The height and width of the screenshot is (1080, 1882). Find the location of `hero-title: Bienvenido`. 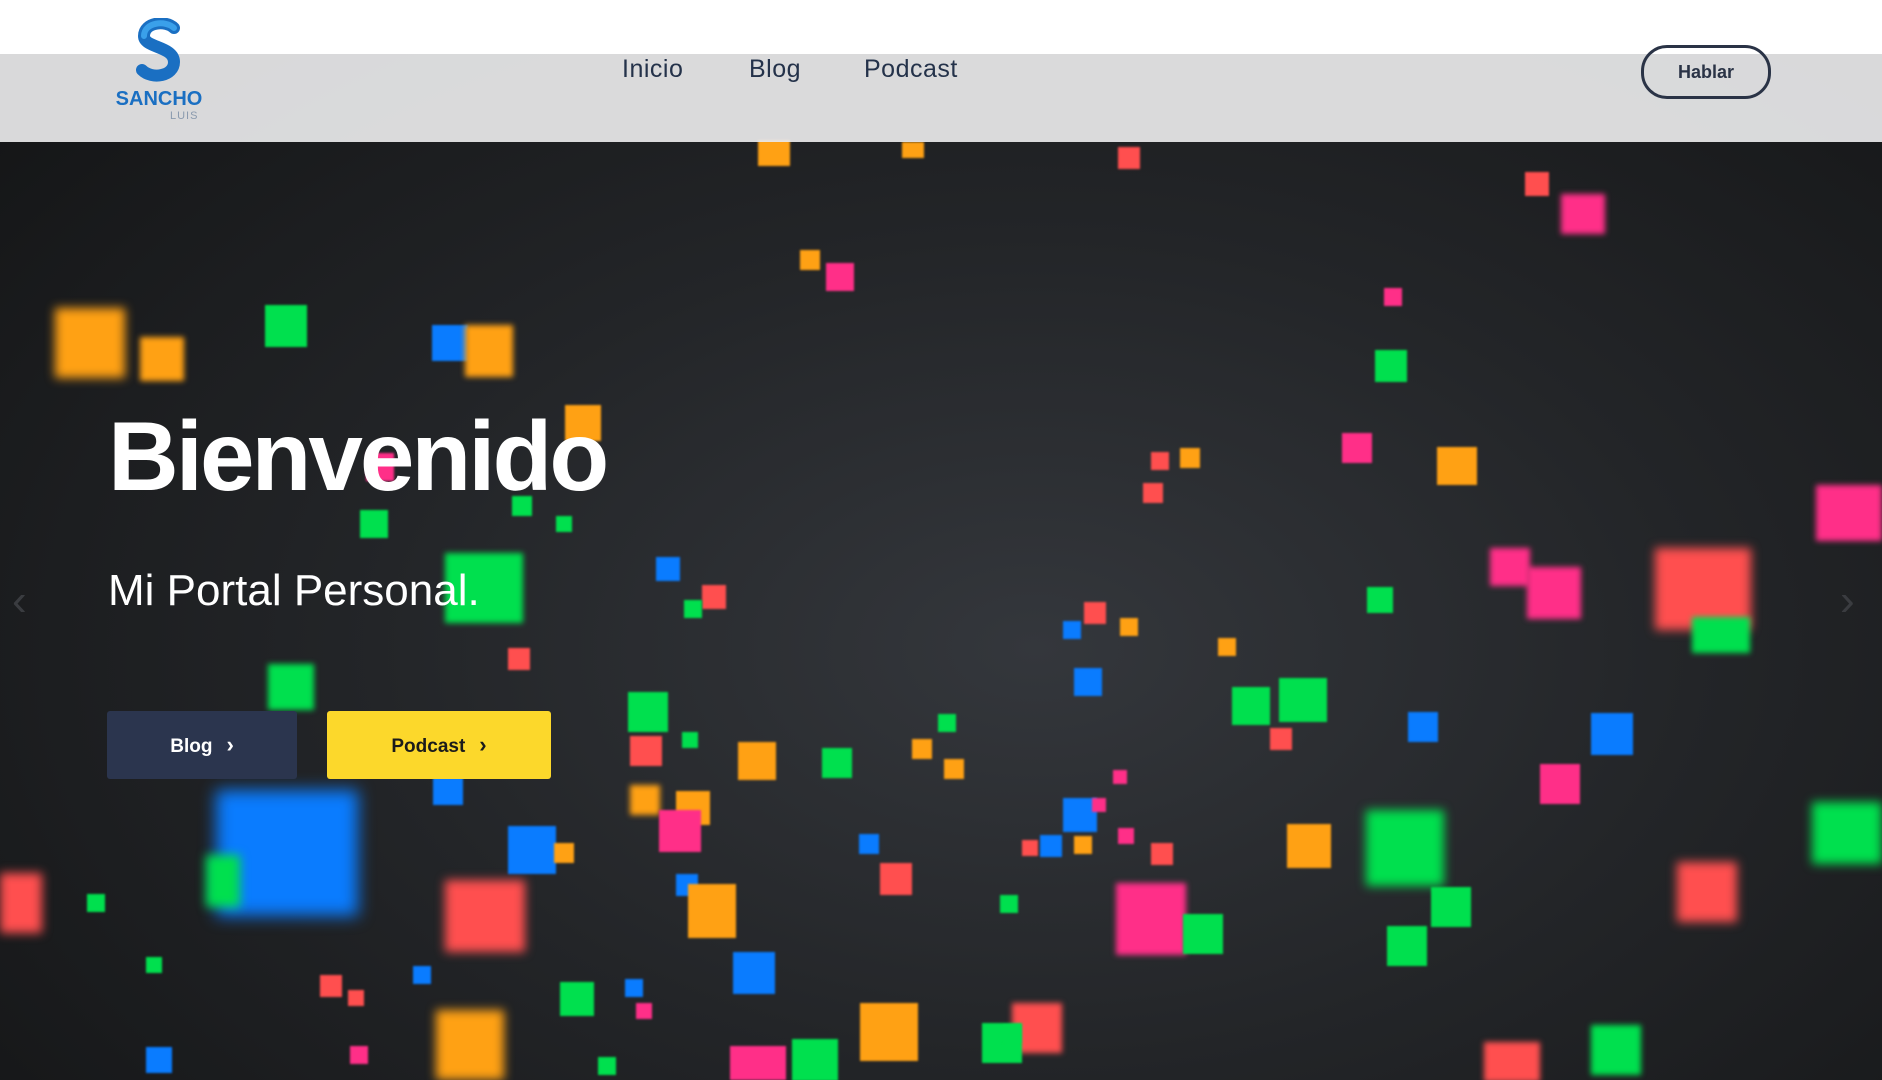

hero-title: Bienvenido is located at coordinates (358, 456).